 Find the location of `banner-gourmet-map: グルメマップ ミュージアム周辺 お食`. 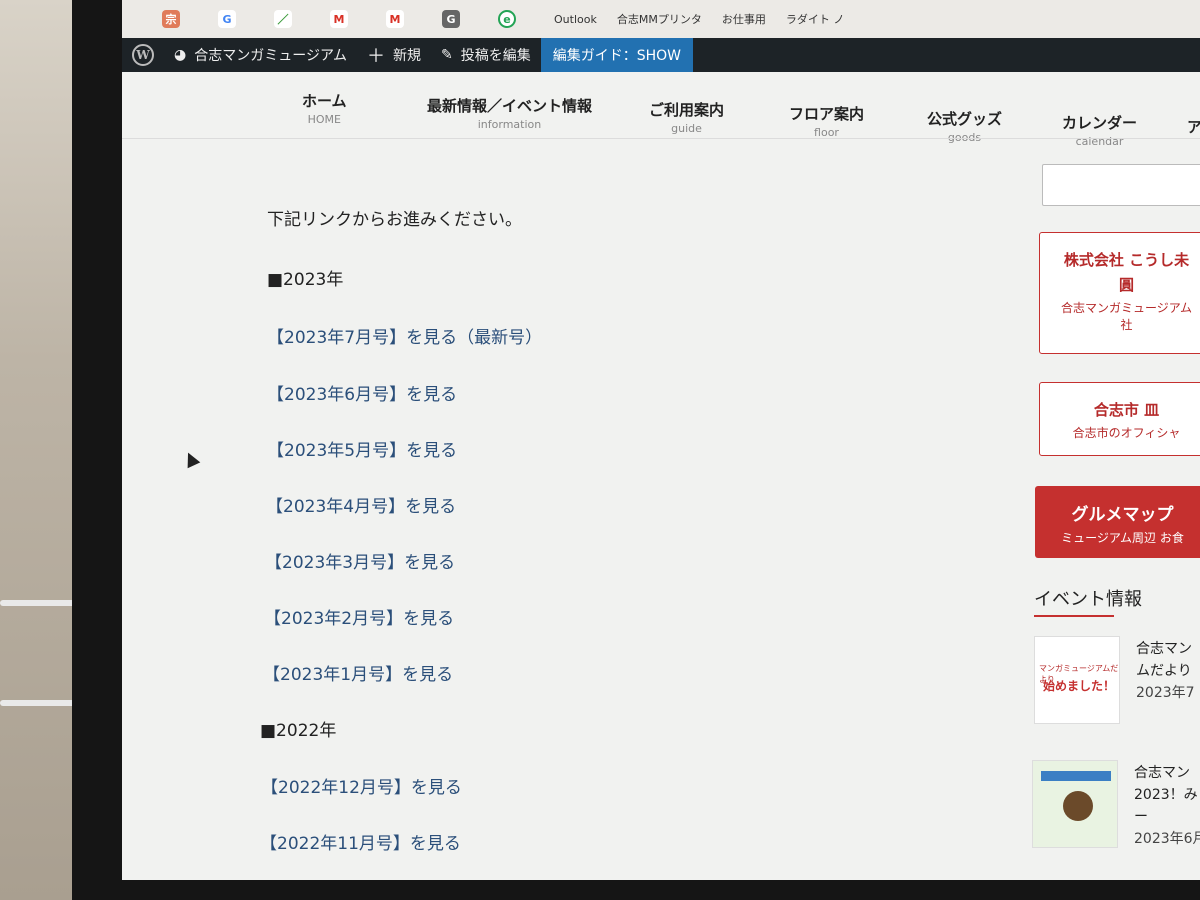

banner-gourmet-map: グルメマップ ミュージアム周辺 お食 is located at coordinates (1117, 522).